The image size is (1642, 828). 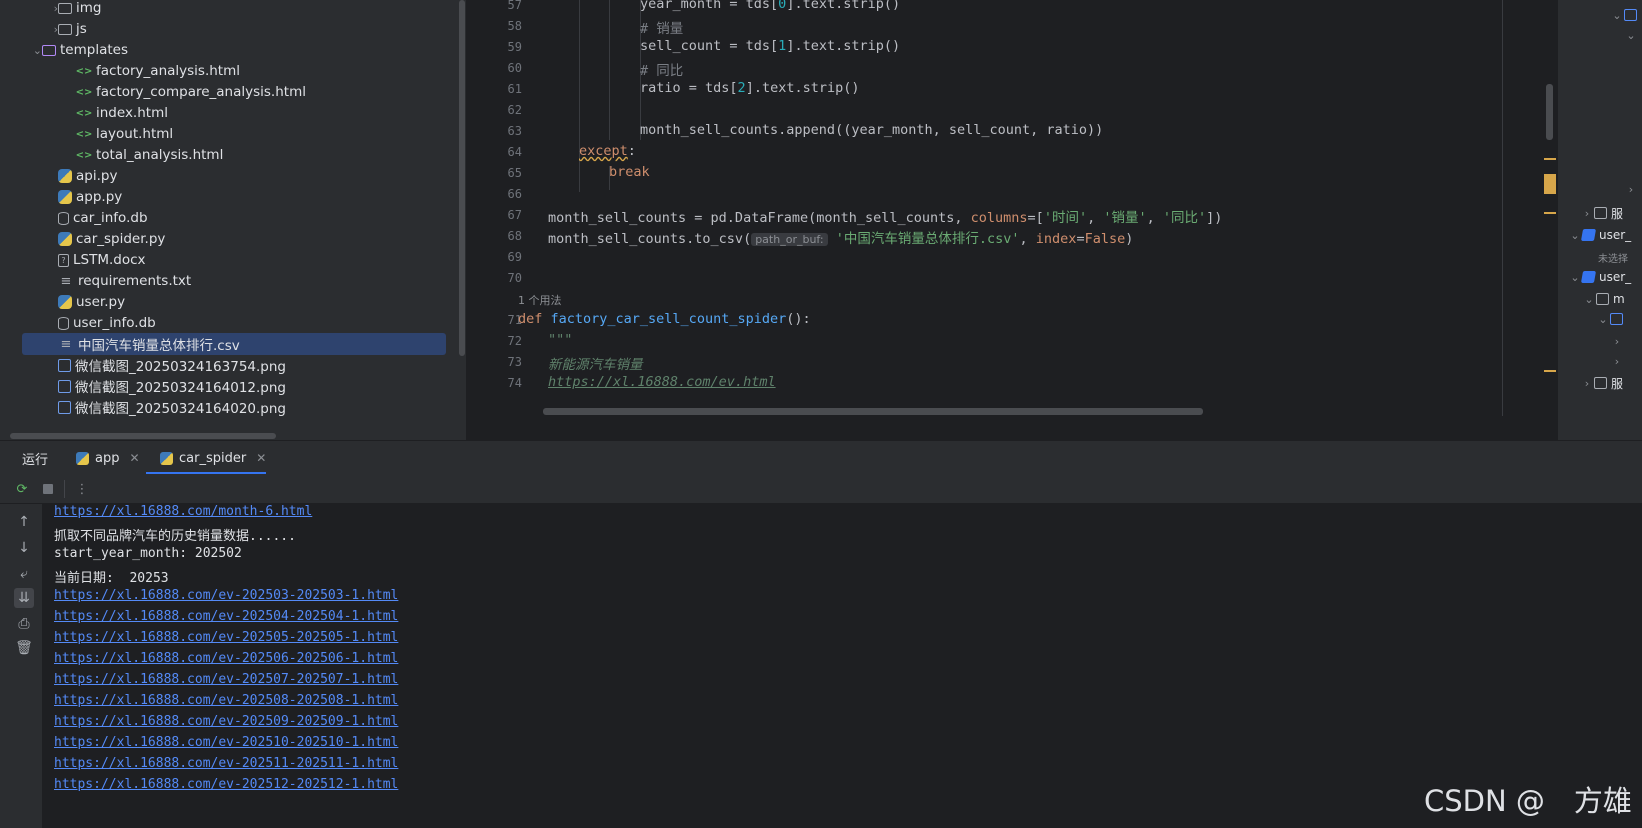 What do you see at coordinates (770, 46) in the screenshot?
I see `code-line-59: sell_count = tds[1].text.strip()` at bounding box center [770, 46].